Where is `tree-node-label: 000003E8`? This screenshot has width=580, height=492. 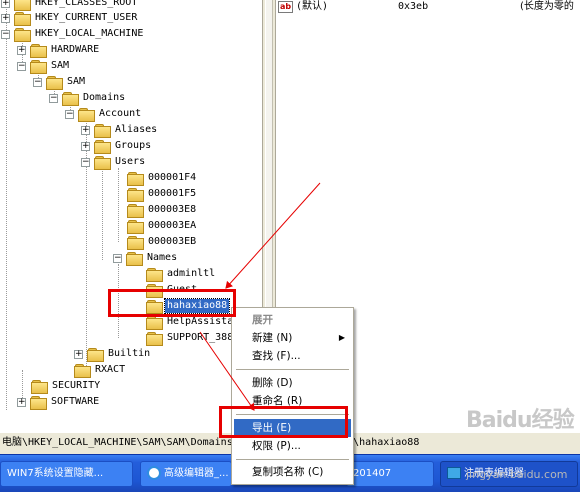 tree-node-label: 000003E8 is located at coordinates (172, 209).